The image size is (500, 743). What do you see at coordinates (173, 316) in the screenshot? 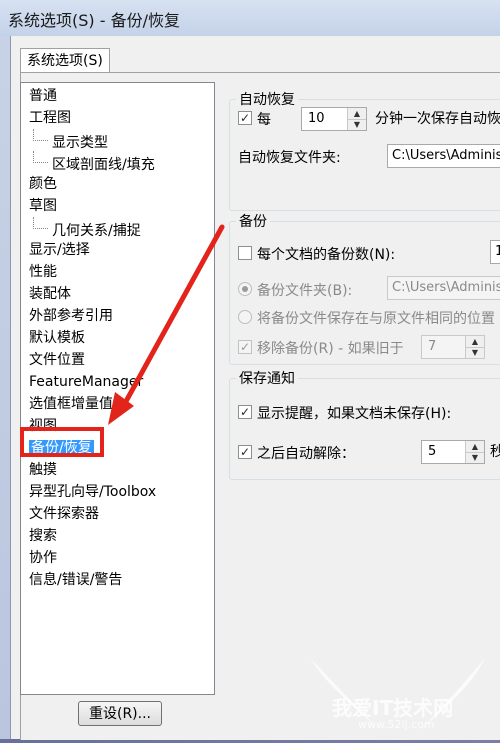
I see `arrow-shaft` at bounding box center [173, 316].